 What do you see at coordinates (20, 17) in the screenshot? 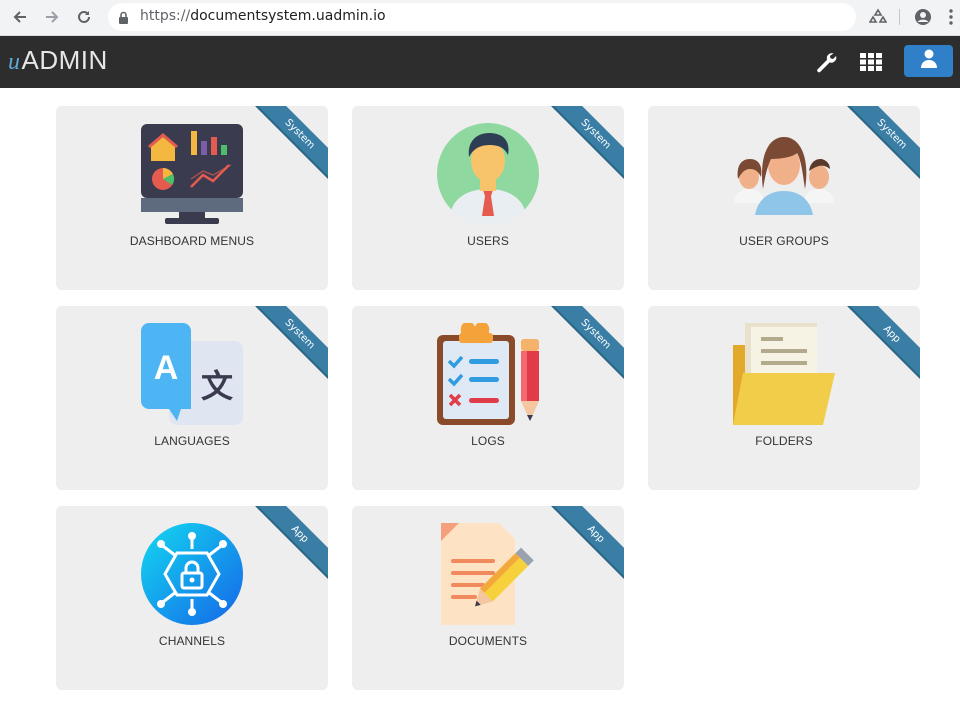
I see `back-icon` at bounding box center [20, 17].